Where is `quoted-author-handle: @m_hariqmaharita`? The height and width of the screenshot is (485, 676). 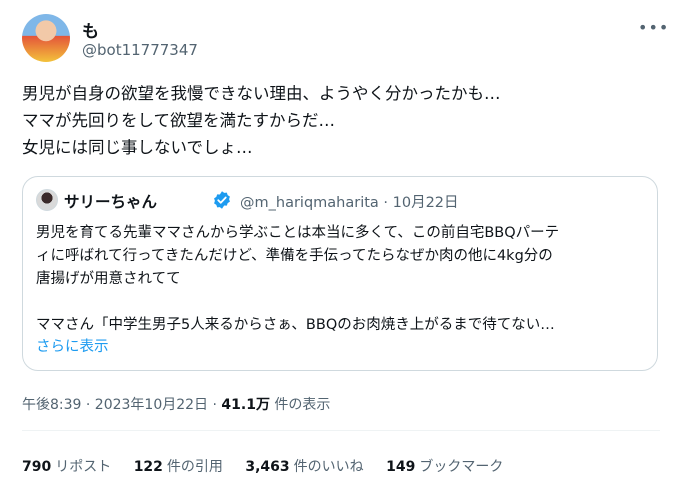
quoted-author-handle: @m_hariqmaharita is located at coordinates (309, 203).